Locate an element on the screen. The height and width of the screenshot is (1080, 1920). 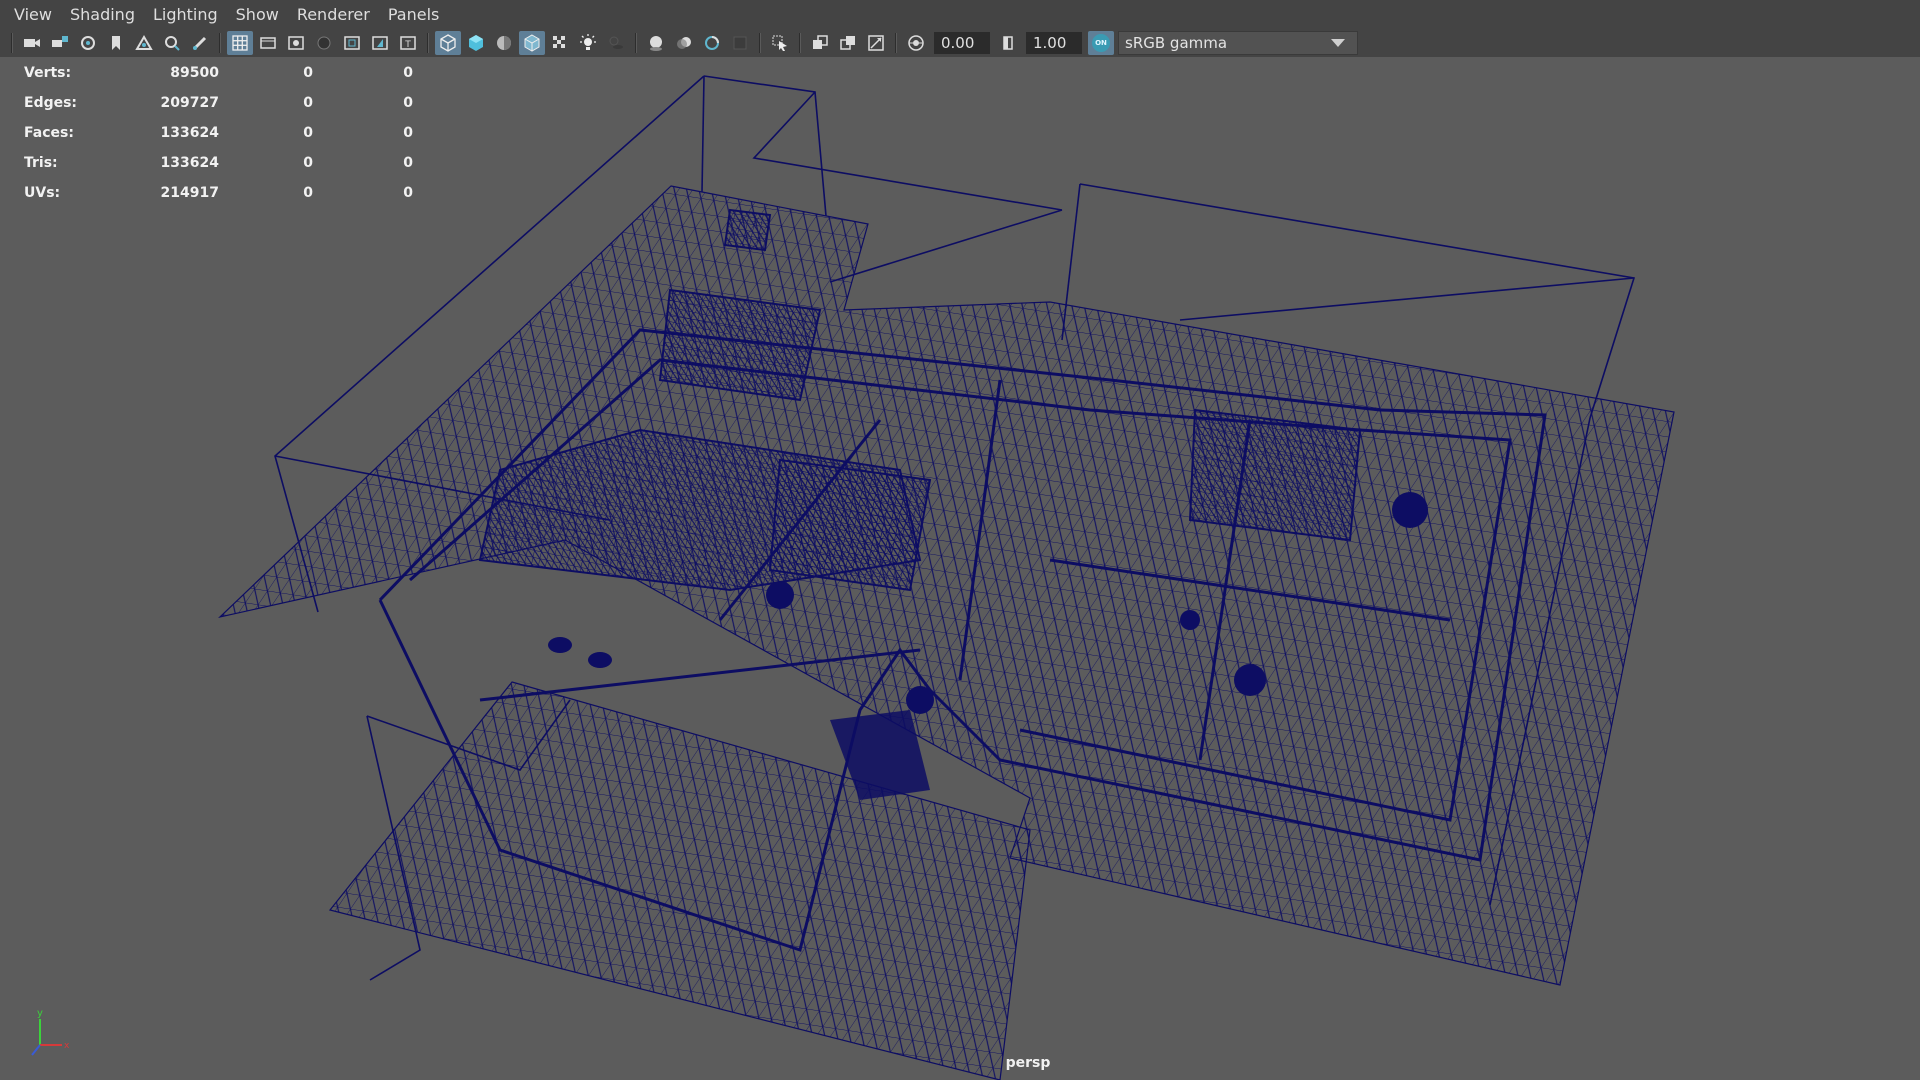
xray-joints-icon is located at coordinates (848, 43).